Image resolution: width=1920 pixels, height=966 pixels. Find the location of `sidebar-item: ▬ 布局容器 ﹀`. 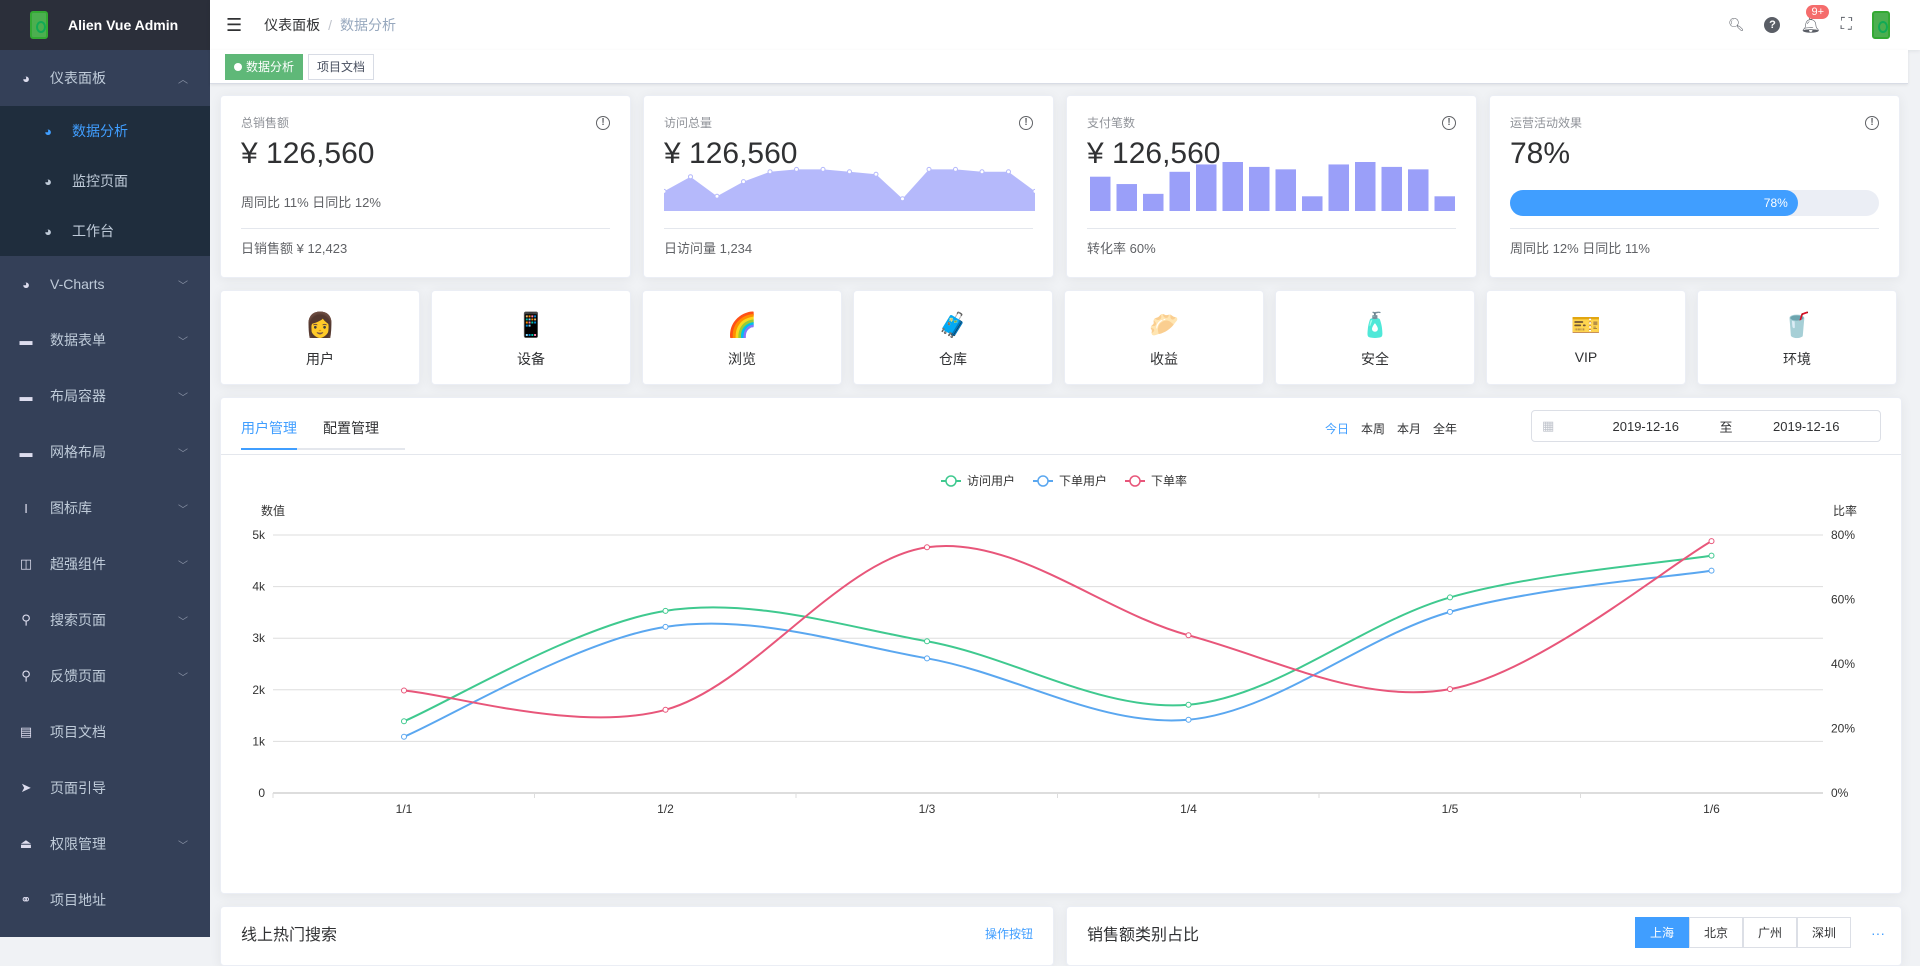

sidebar-item: ▬ 布局容器 ﹀ is located at coordinates (105, 396).